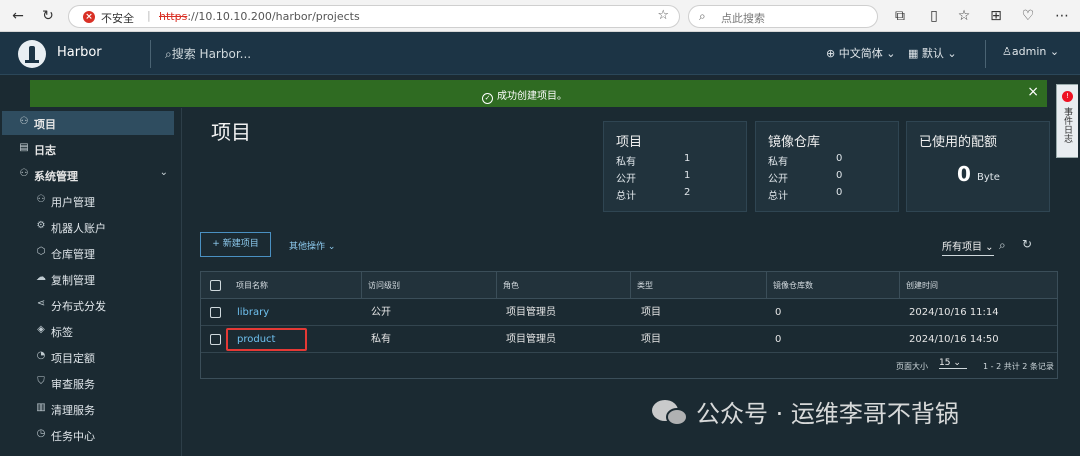 This screenshot has height=456, width=1080. What do you see at coordinates (651, 312) in the screenshot?
I see `project-type: 项目` at bounding box center [651, 312].